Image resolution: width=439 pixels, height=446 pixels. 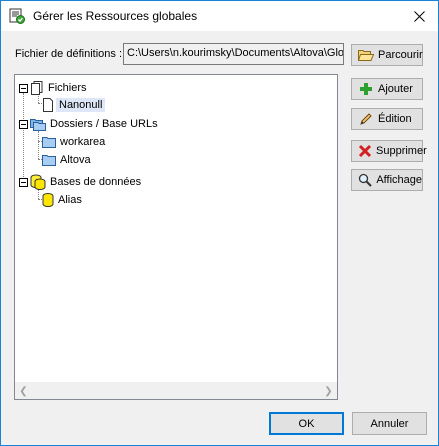 I want to click on global-resources-icon, so click(x=17, y=16).